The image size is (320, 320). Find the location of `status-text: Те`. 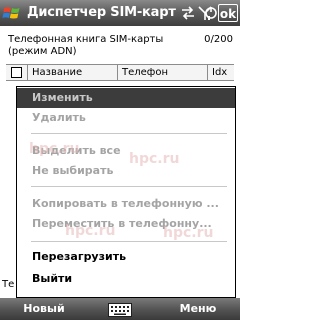

status-text: Те is located at coordinates (8, 284).